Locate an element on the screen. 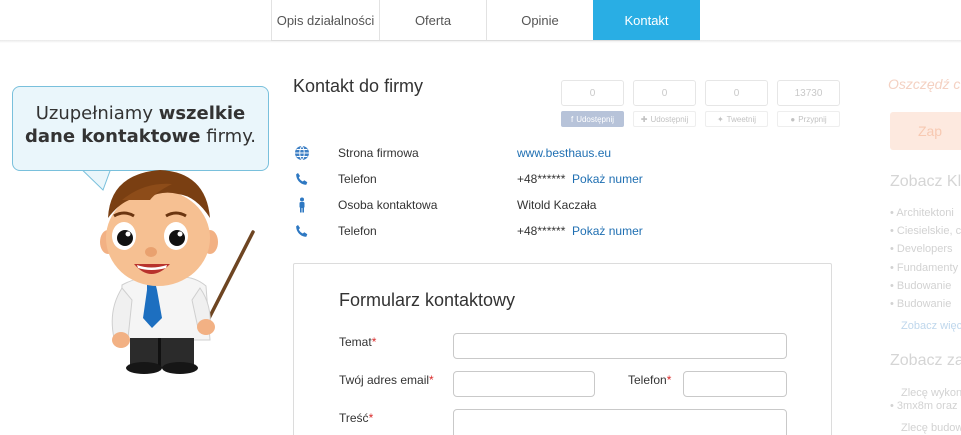 The width and height of the screenshot is (961, 435). subject-input is located at coordinates (620, 346).